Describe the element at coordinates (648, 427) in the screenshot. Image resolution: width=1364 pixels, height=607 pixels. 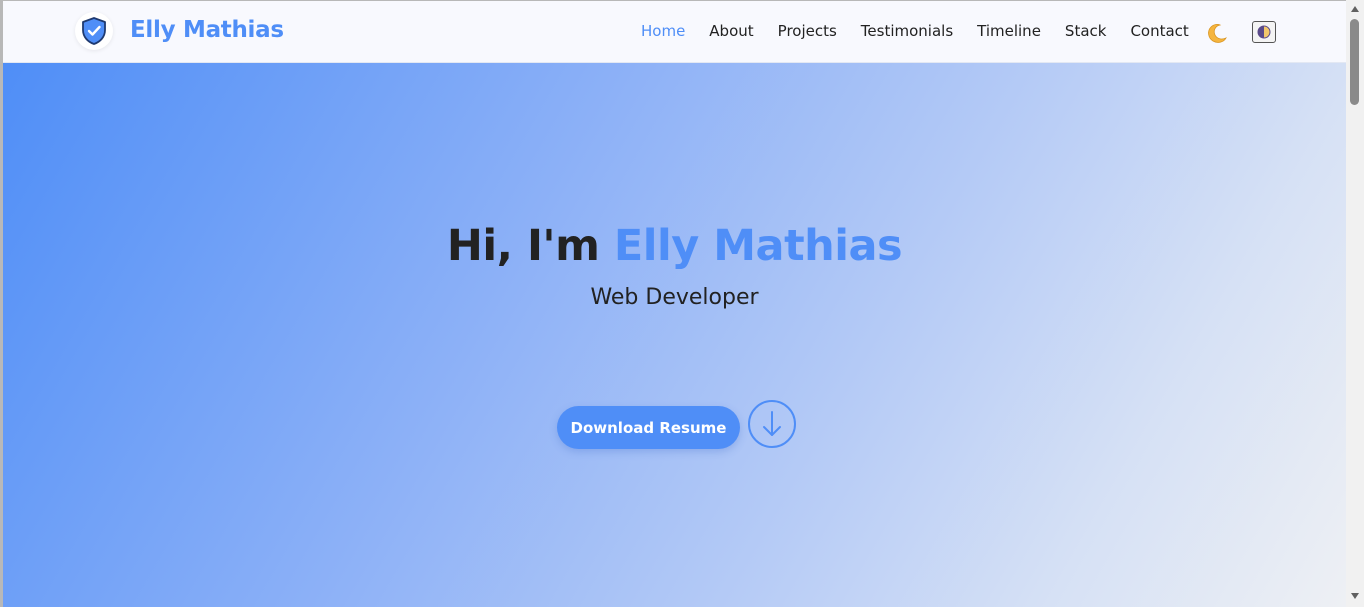
I see `download-resume-button: Download Resume` at that location.